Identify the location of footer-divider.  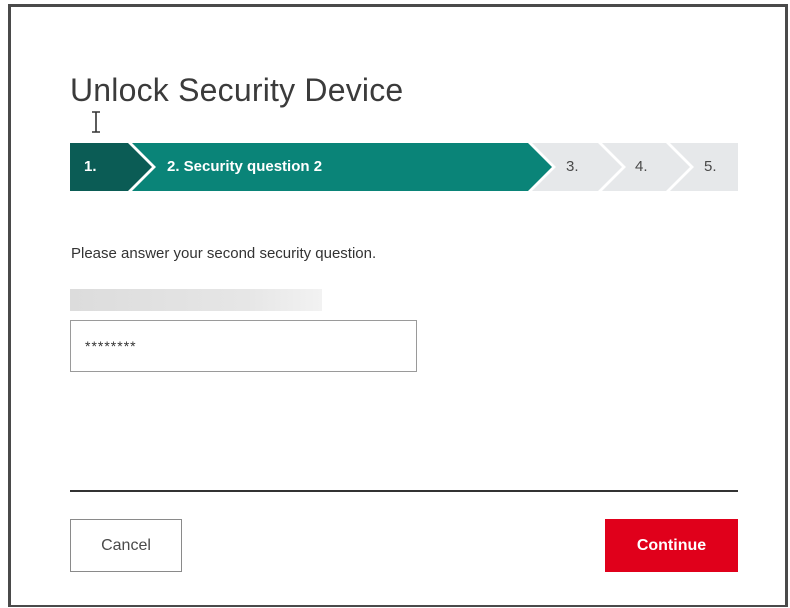
(404, 491).